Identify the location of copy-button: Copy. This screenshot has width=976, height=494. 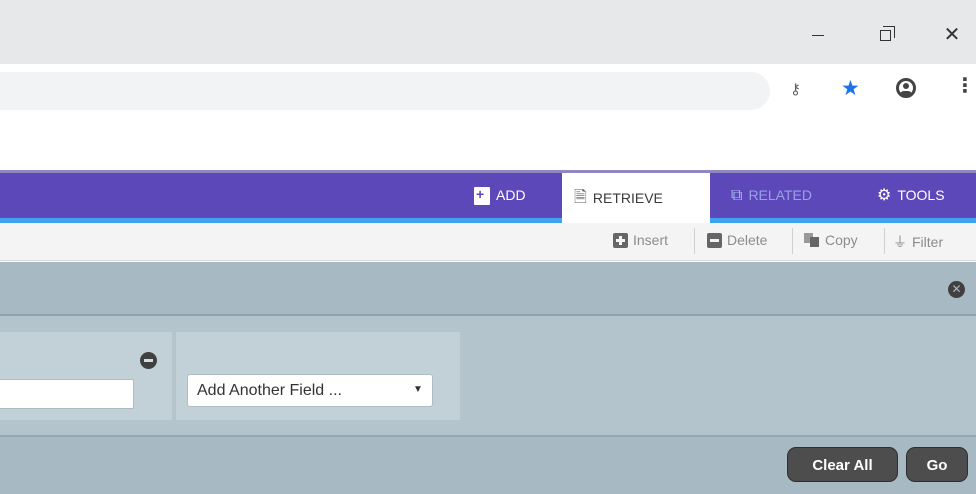
(831, 240).